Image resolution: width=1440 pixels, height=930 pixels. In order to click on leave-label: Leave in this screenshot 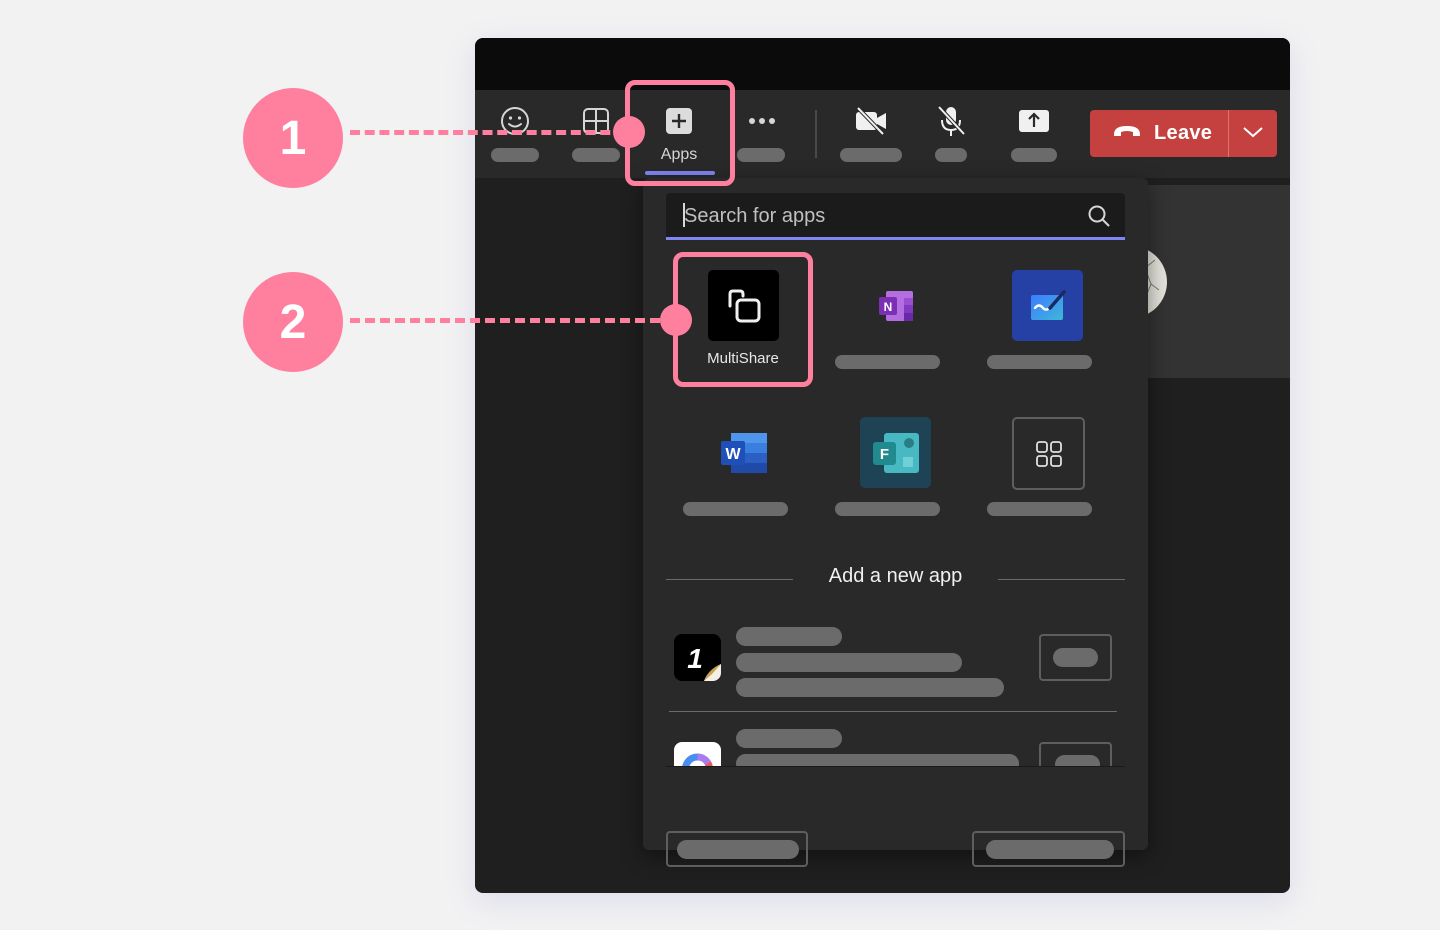, I will do `click(1183, 133)`.